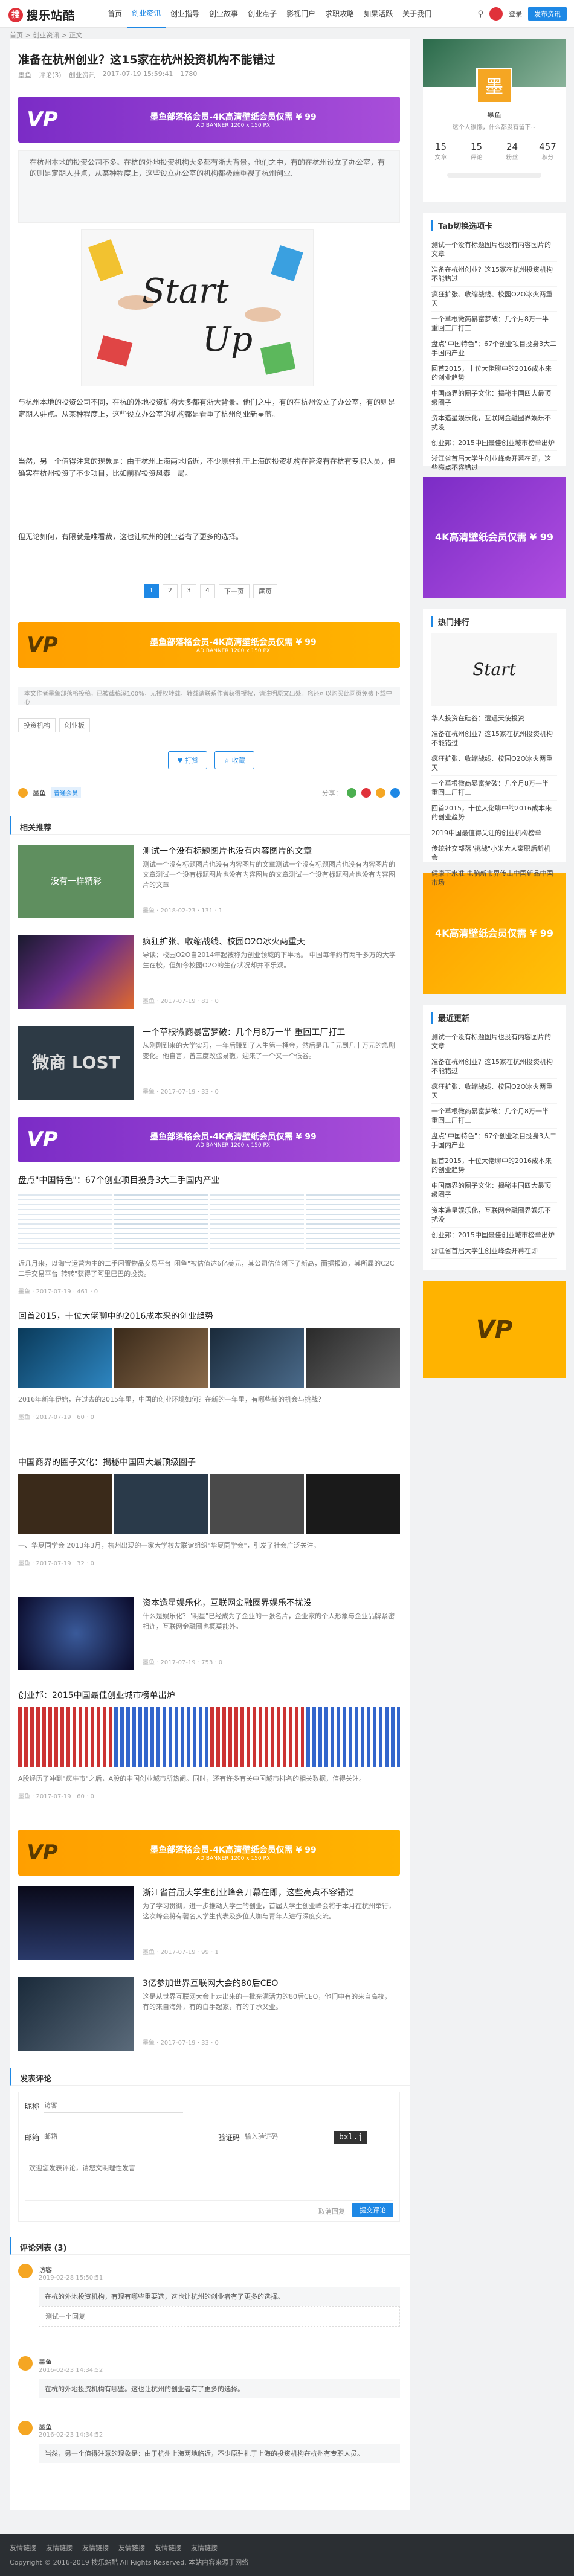  Describe the element at coordinates (39, 793) in the screenshot. I see `author-name: 墨鱼` at that location.